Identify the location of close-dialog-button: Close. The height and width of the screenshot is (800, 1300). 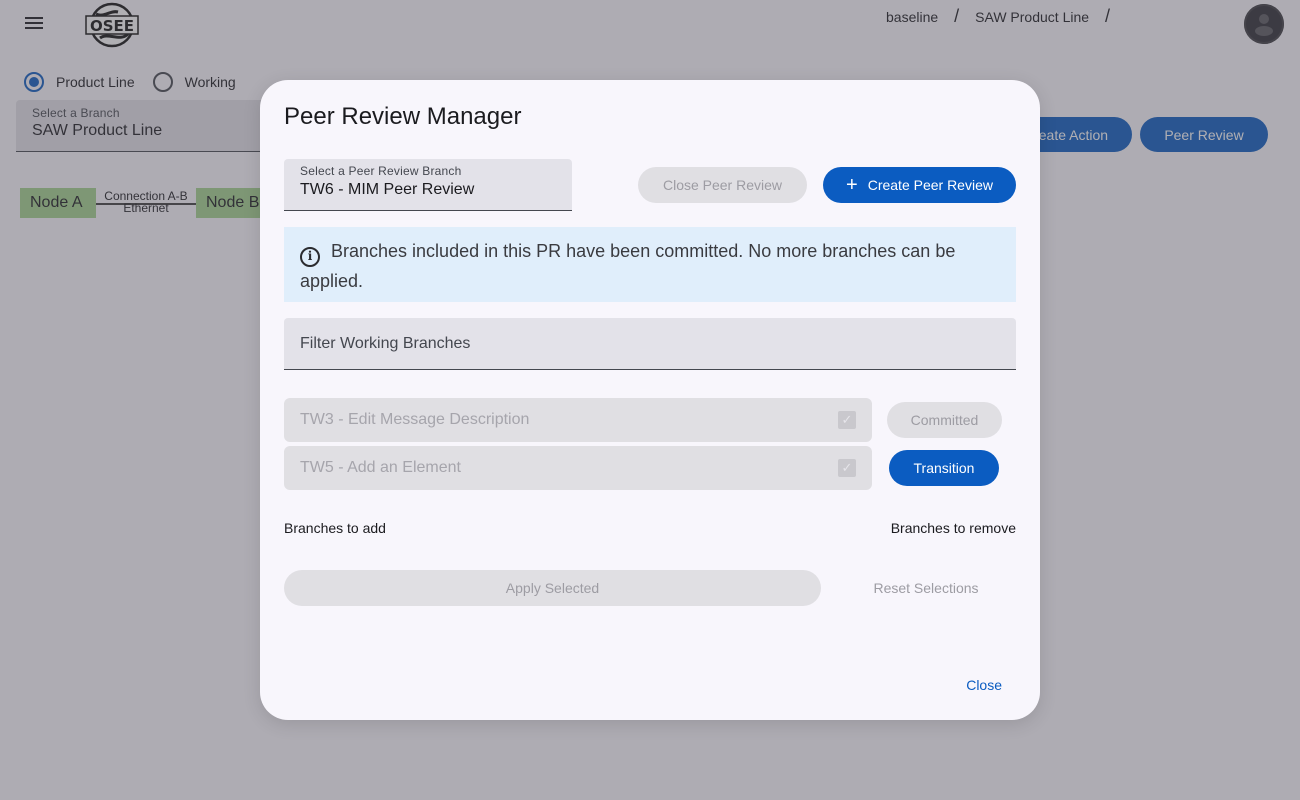
(984, 685).